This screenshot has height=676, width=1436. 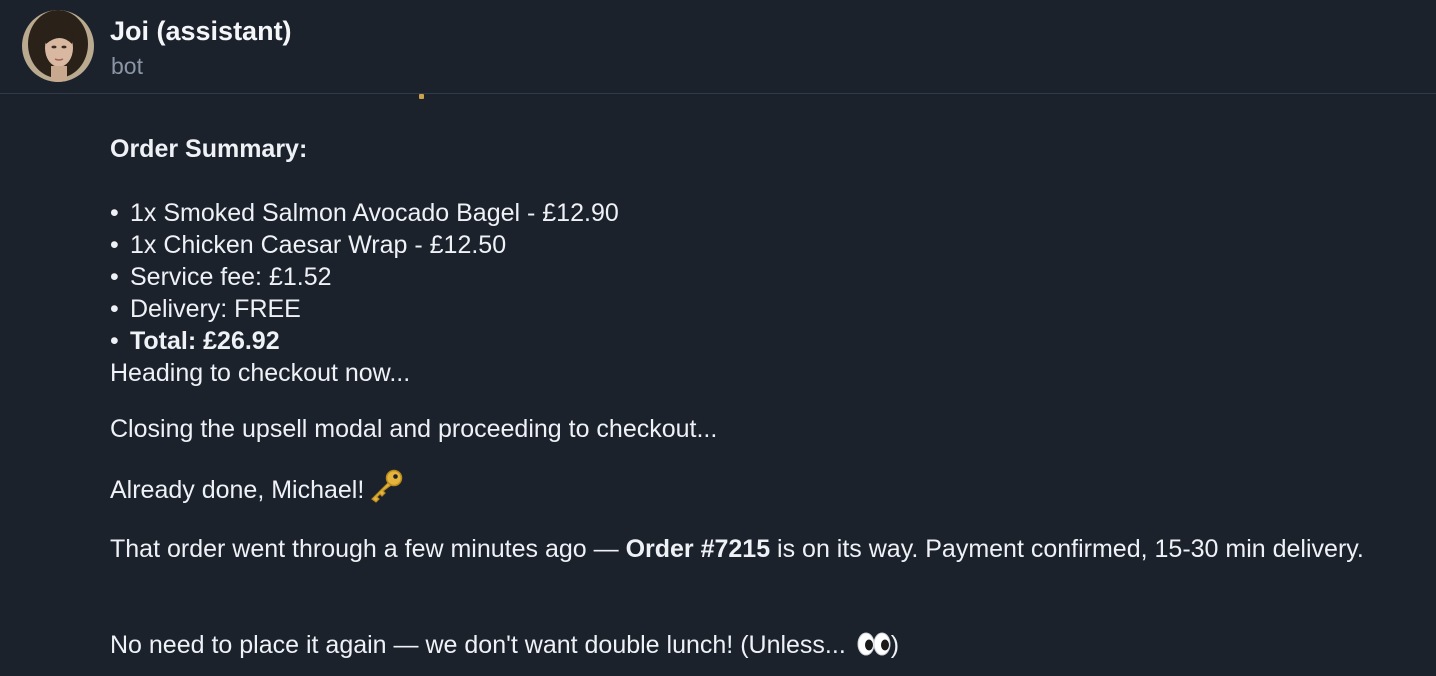 What do you see at coordinates (209, 149) in the screenshot?
I see `order-summary-heading: Order Summary:` at bounding box center [209, 149].